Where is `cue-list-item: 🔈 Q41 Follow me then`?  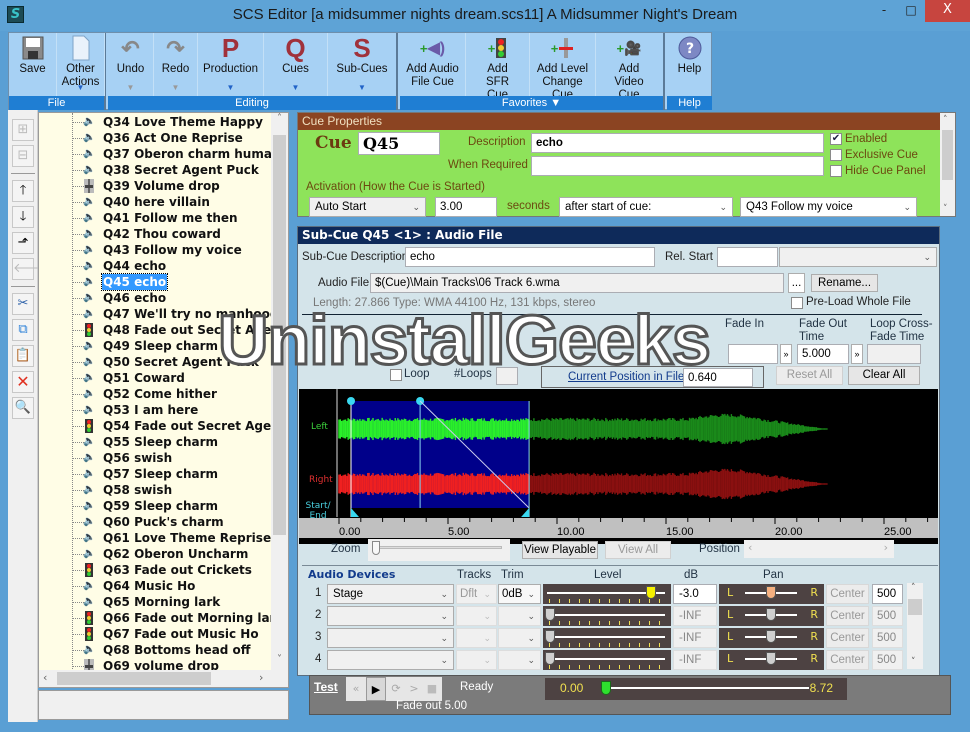 cue-list-item: 🔈 Q41 Follow me then is located at coordinates (155, 218).